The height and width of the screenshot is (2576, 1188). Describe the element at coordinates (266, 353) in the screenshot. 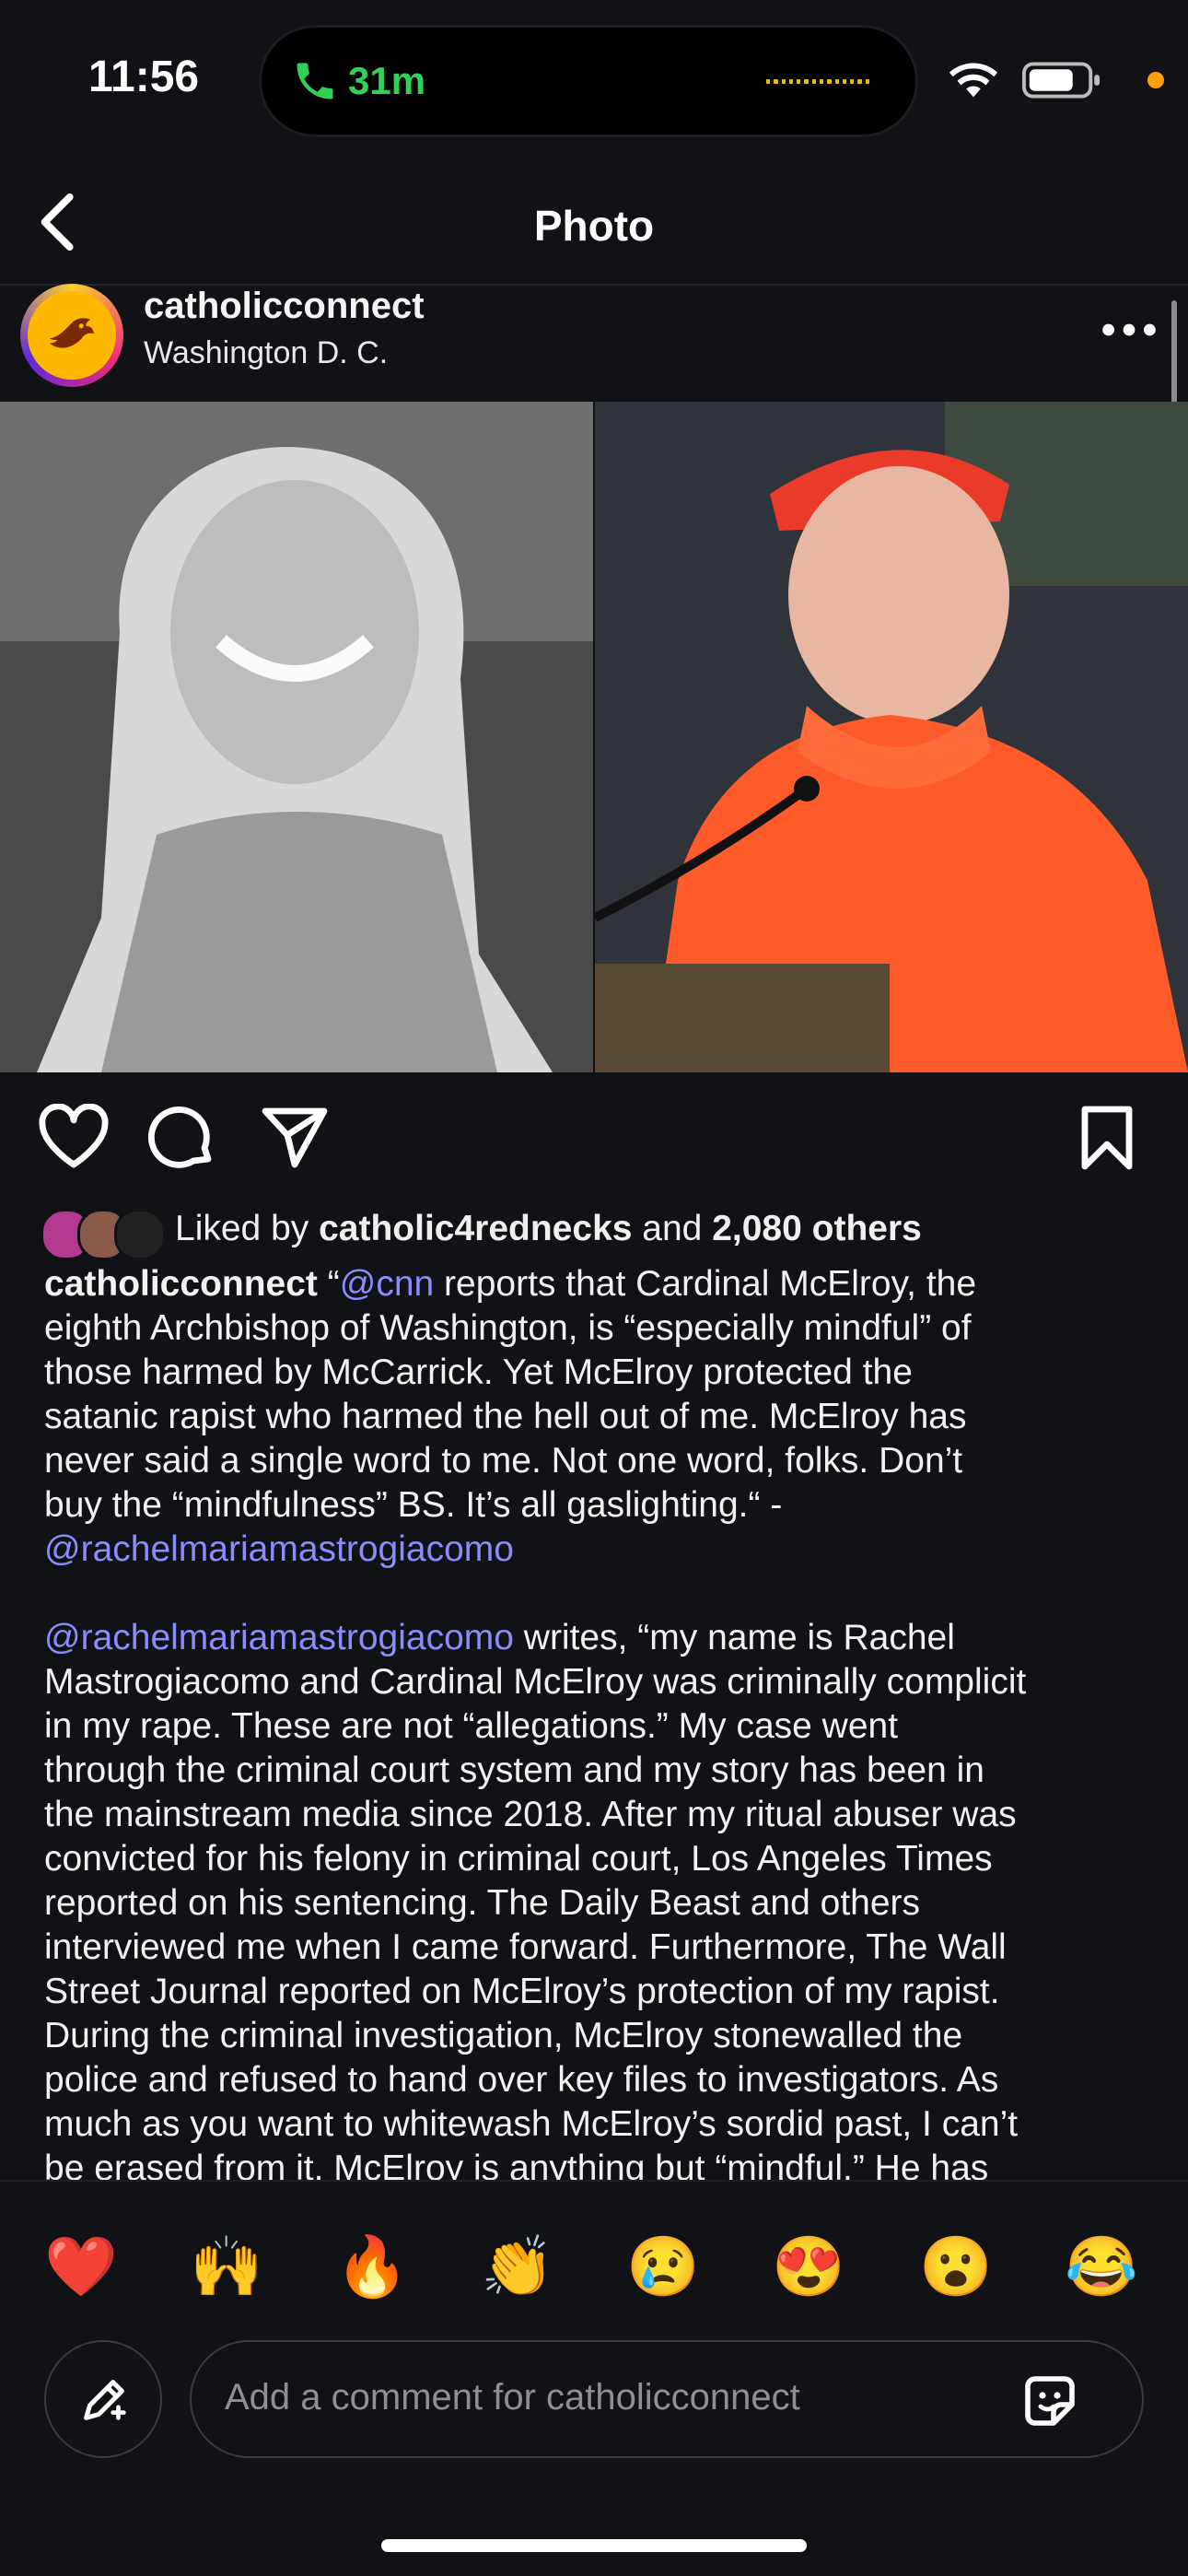

I see `post-location: Washington D. C.` at that location.